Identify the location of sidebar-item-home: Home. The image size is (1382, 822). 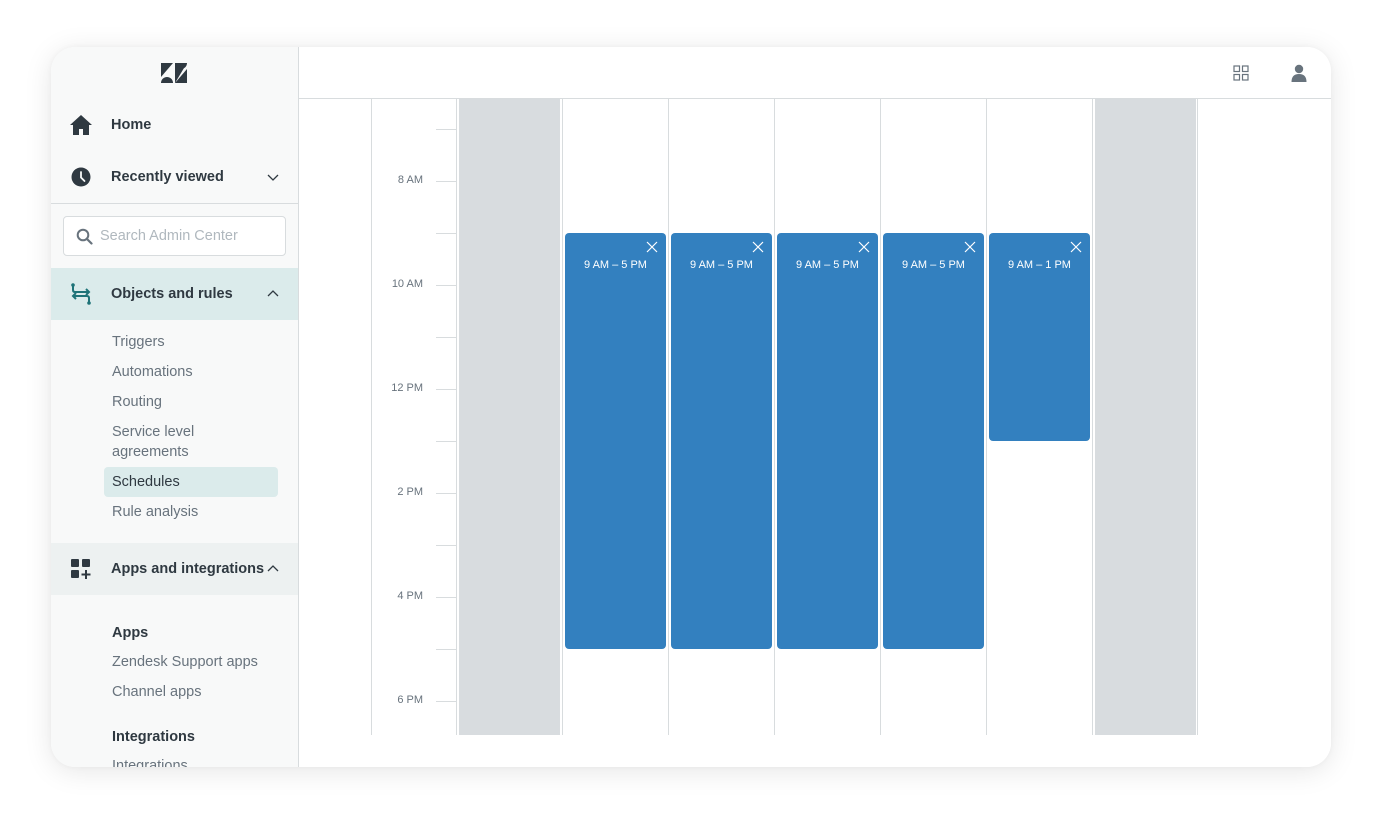
(174, 125).